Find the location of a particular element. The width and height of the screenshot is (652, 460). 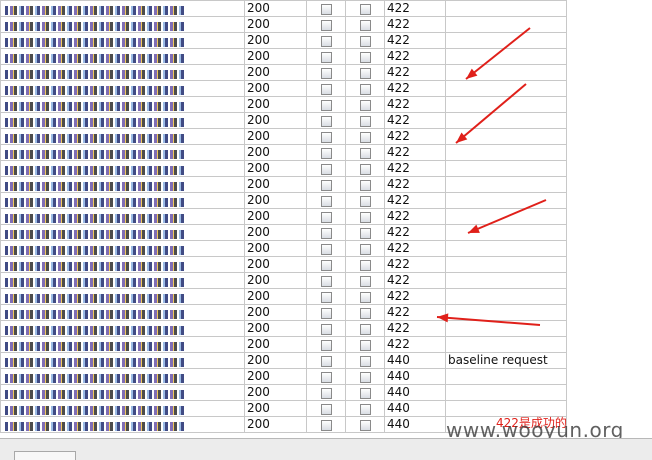

error-cell is located at coordinates (326, 184).